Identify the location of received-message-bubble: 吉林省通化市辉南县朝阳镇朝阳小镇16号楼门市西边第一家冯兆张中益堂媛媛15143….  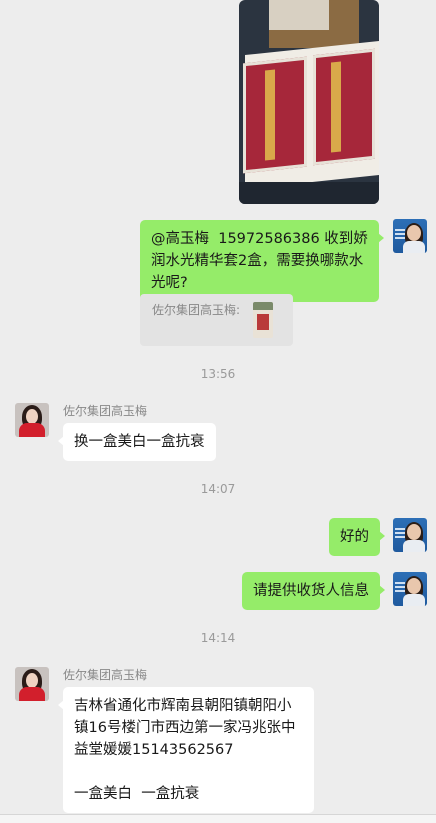
(186, 750).